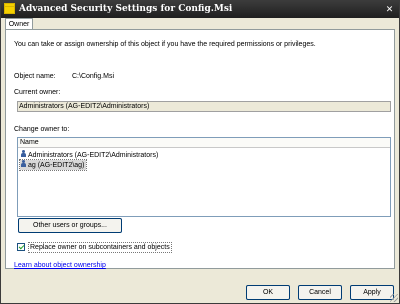 The height and width of the screenshot is (304, 400). Describe the element at coordinates (394, 298) in the screenshot. I see `resize-grip` at that location.